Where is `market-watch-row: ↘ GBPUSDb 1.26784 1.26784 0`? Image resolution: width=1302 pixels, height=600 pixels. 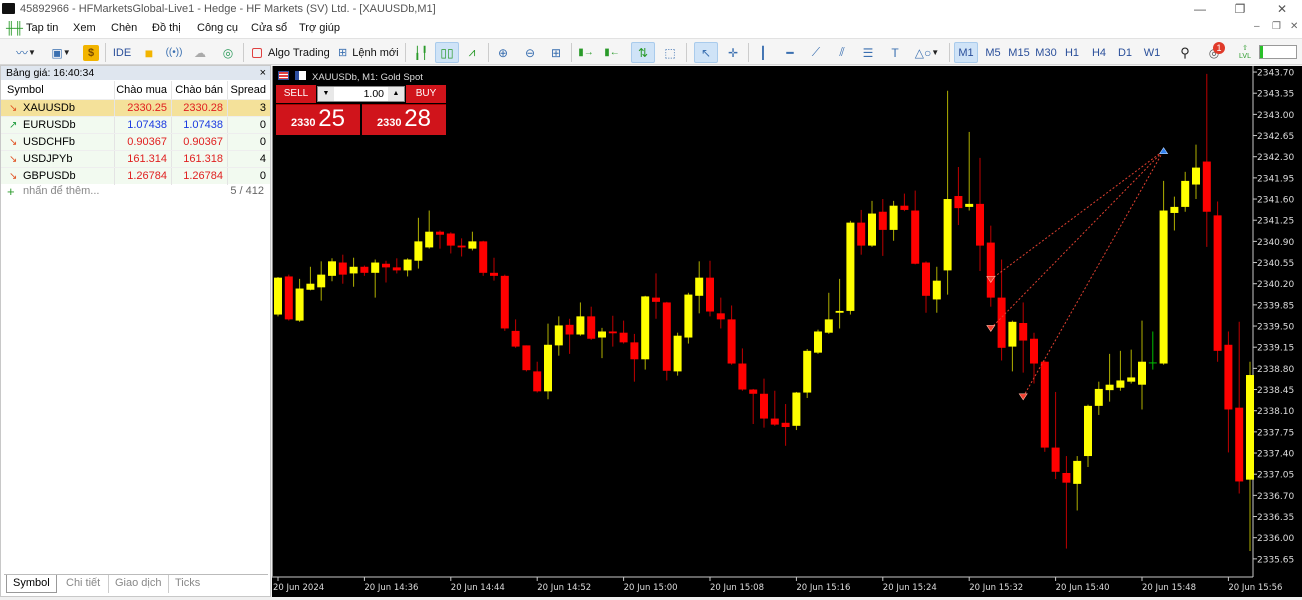
market-watch-row: ↘ GBPUSDb 1.26784 1.26784 0 is located at coordinates (135, 176).